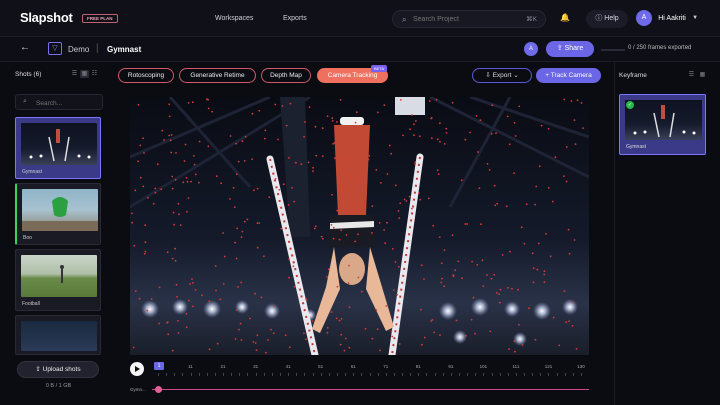  What do you see at coordinates (531, 49) in the screenshot?
I see `collaborator-avatar: A` at bounding box center [531, 49].